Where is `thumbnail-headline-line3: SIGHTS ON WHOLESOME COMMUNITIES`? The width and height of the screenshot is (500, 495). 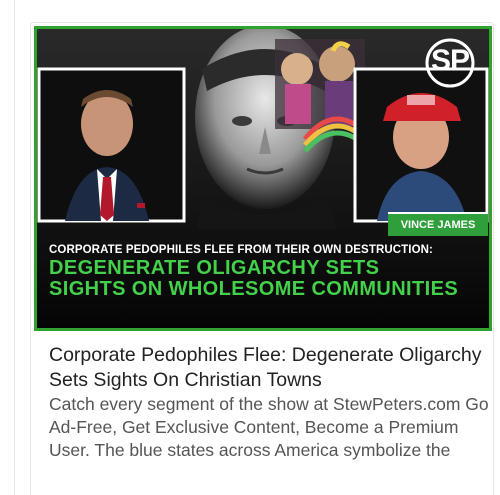 thumbnail-headline-line3: SIGHTS ON WHOLESOME COMMUNITIES is located at coordinates (254, 289).